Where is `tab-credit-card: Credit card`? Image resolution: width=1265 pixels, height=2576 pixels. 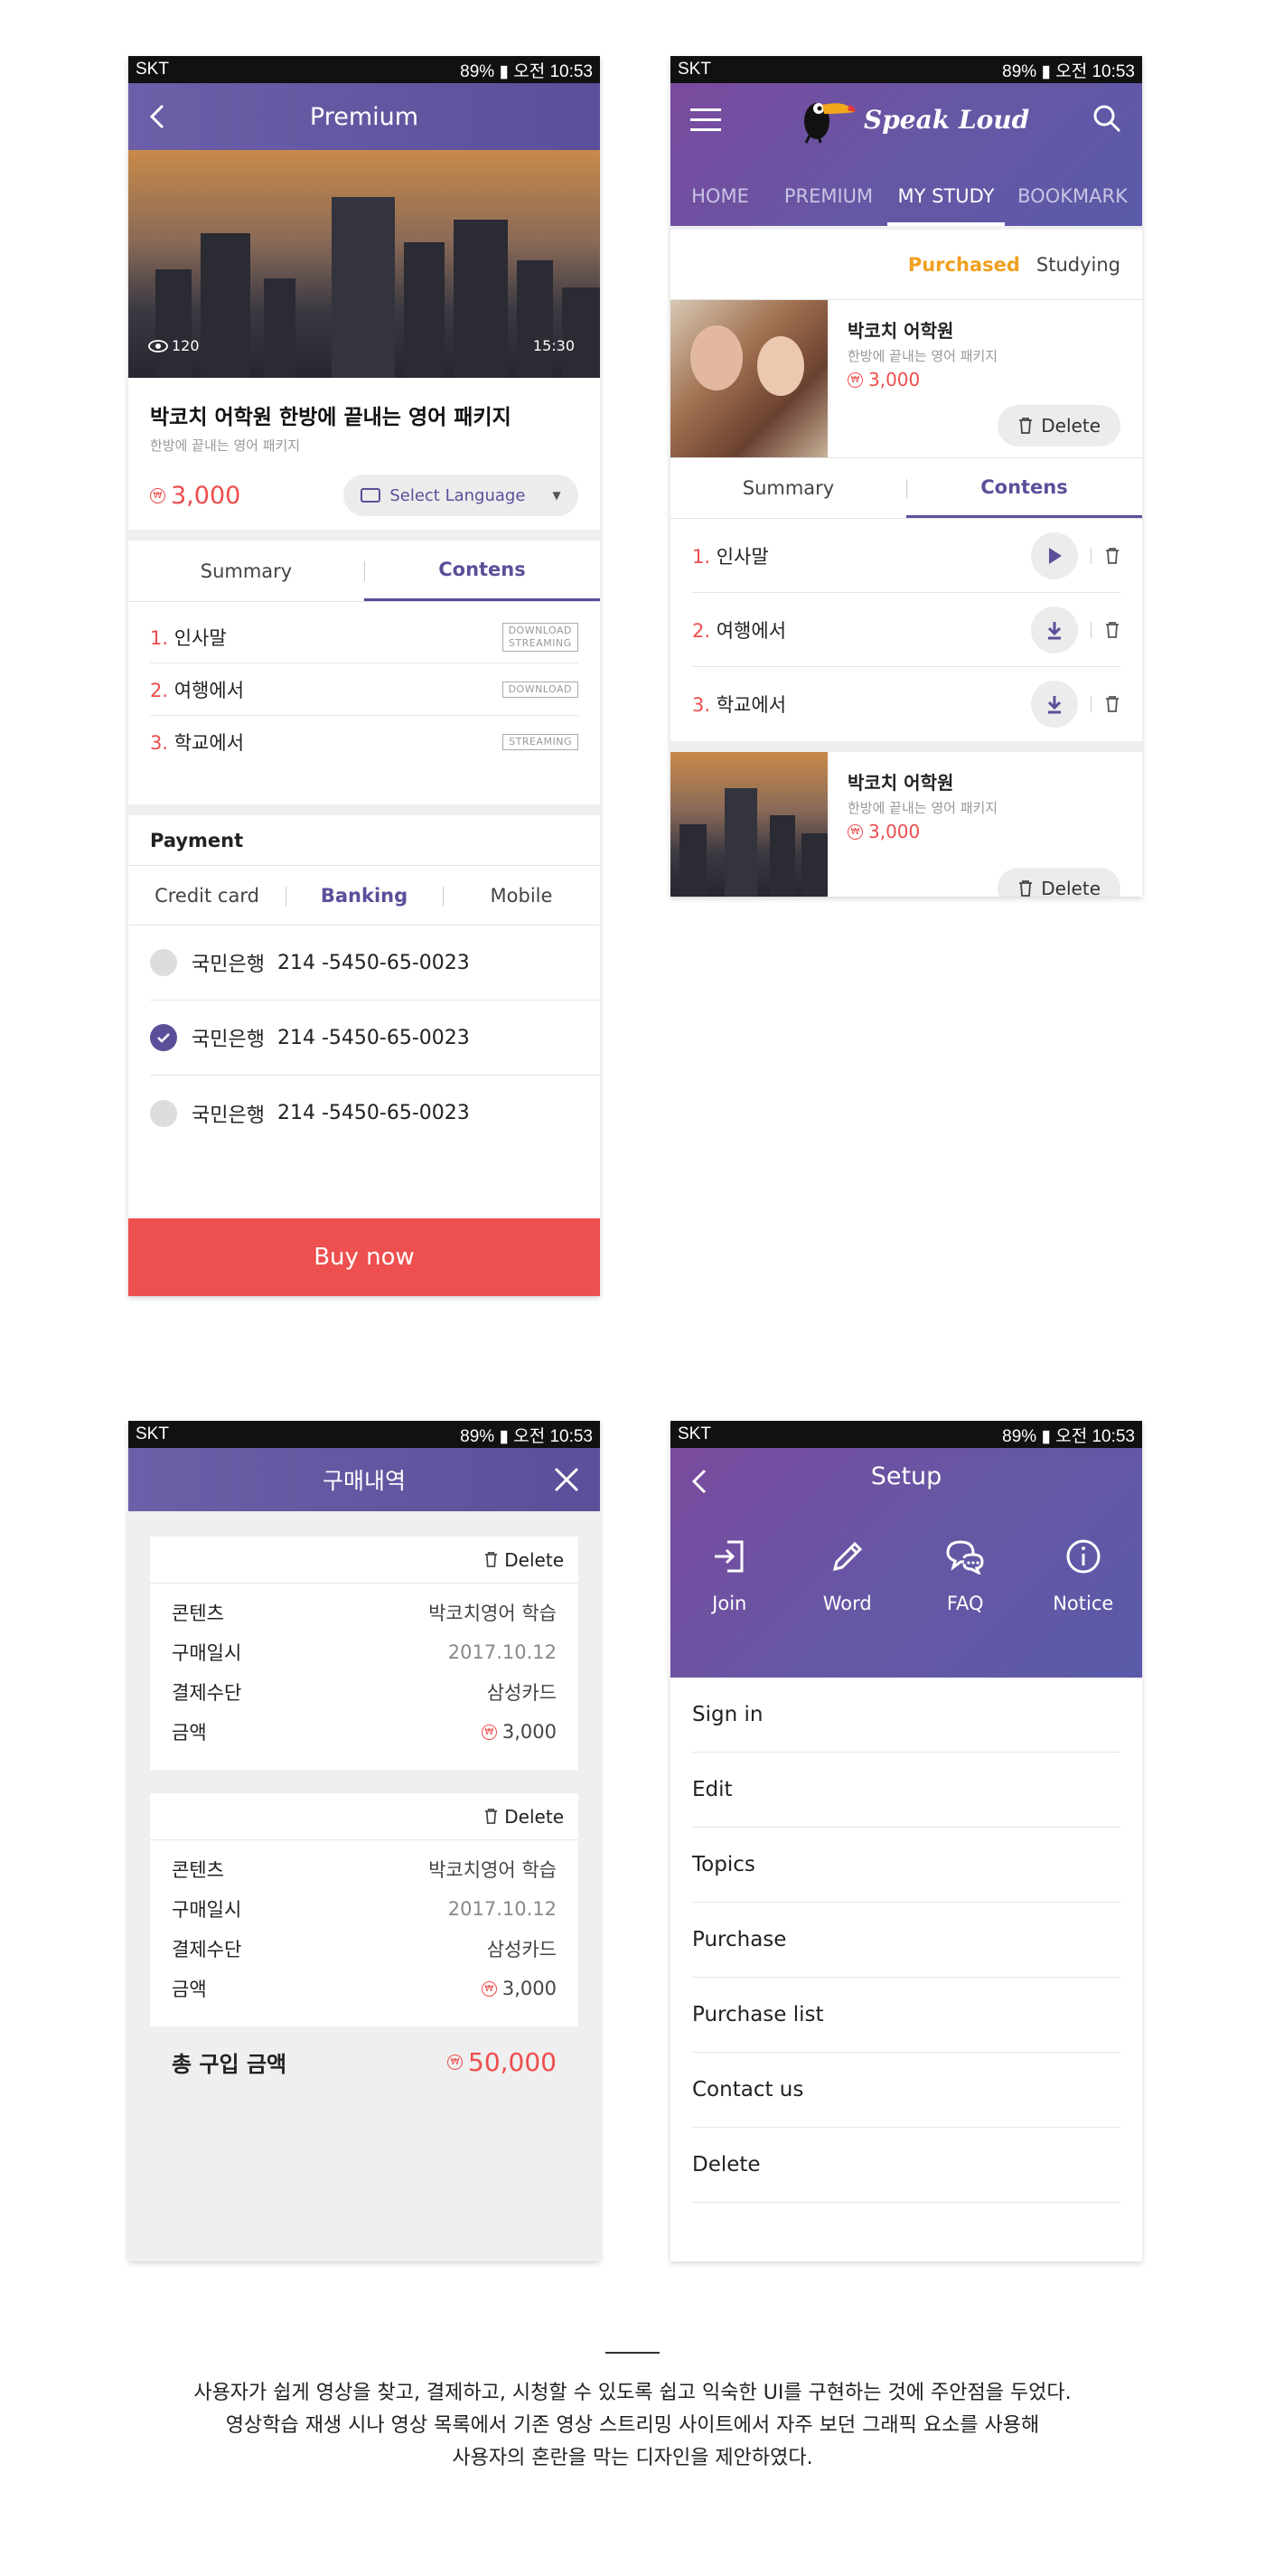 tab-credit-card: Credit card is located at coordinates (207, 896).